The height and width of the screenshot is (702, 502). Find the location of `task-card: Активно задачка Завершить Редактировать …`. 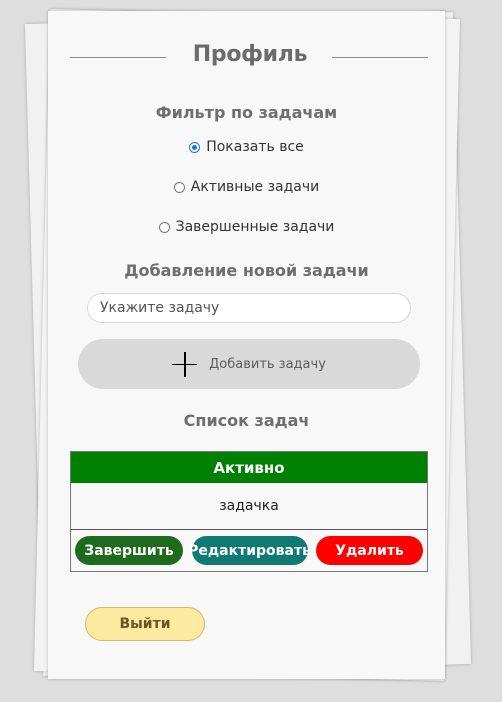

task-card: Активно задачка Завершить Редактировать … is located at coordinates (249, 511).